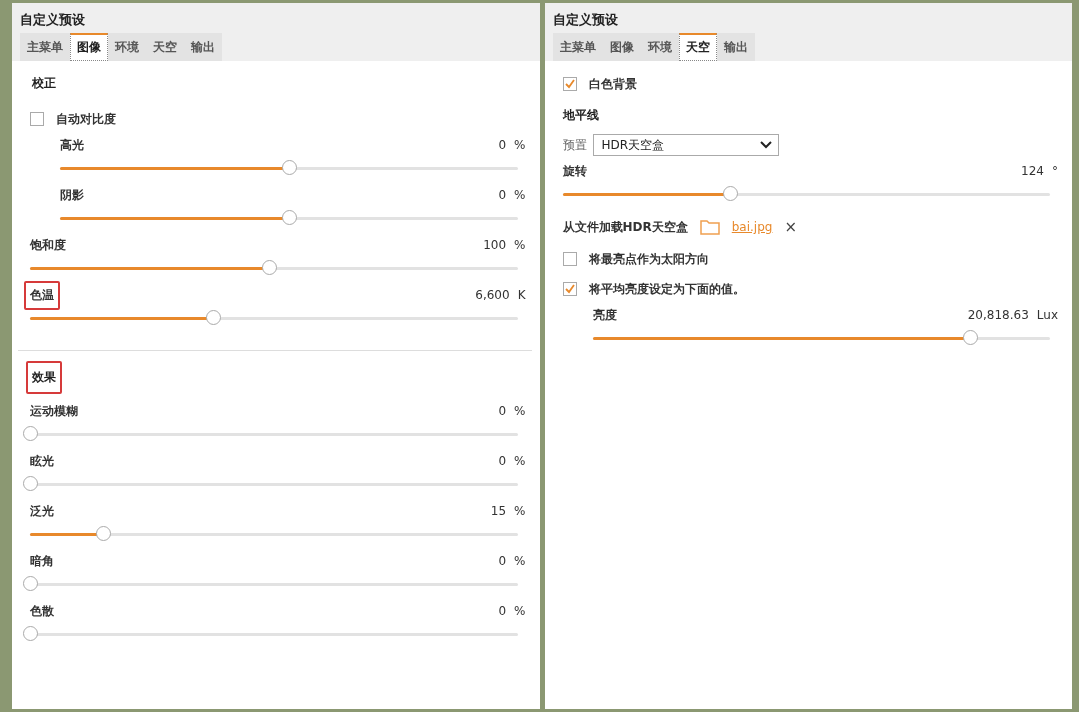 The width and height of the screenshot is (1079, 712). I want to click on slider-label: 眩光, so click(42, 461).